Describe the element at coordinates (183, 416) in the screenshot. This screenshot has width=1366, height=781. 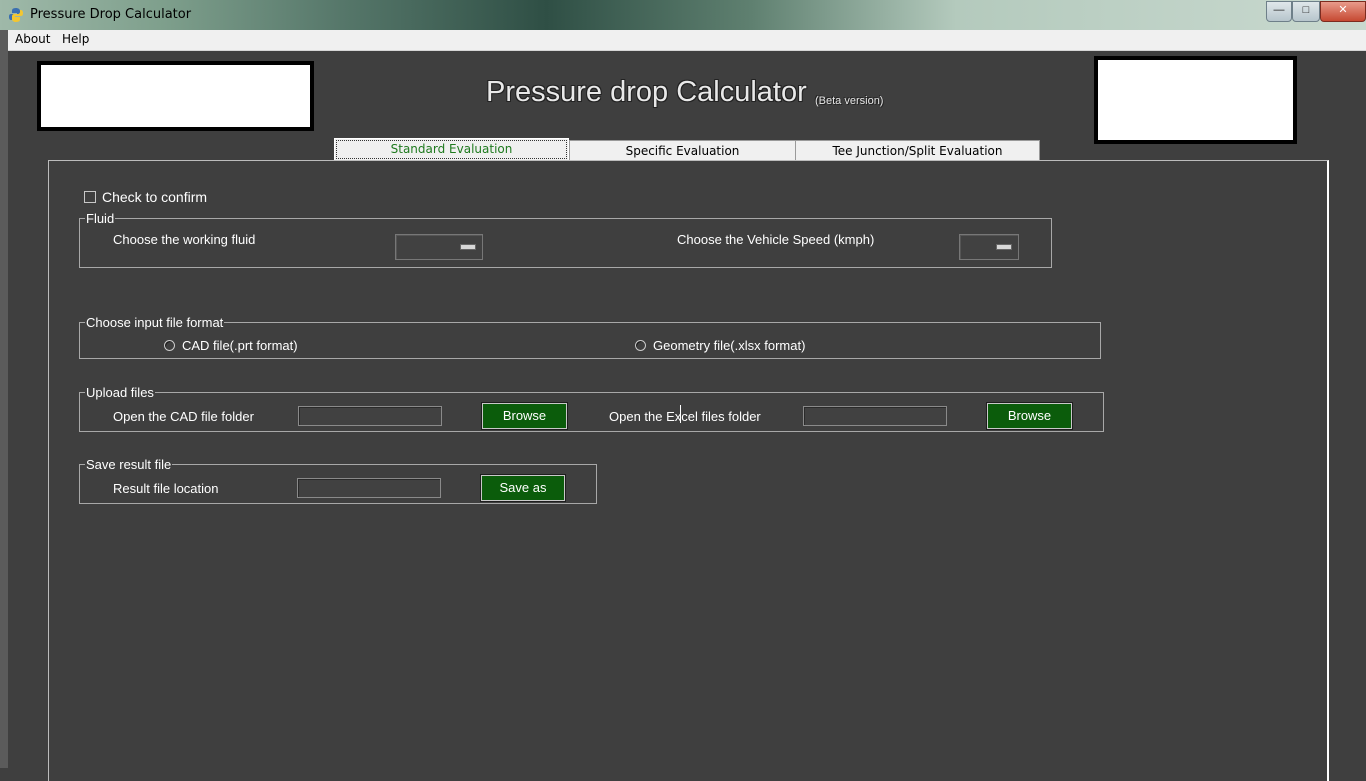
I see `cad-folder-label: Open the CAD file folder` at that location.